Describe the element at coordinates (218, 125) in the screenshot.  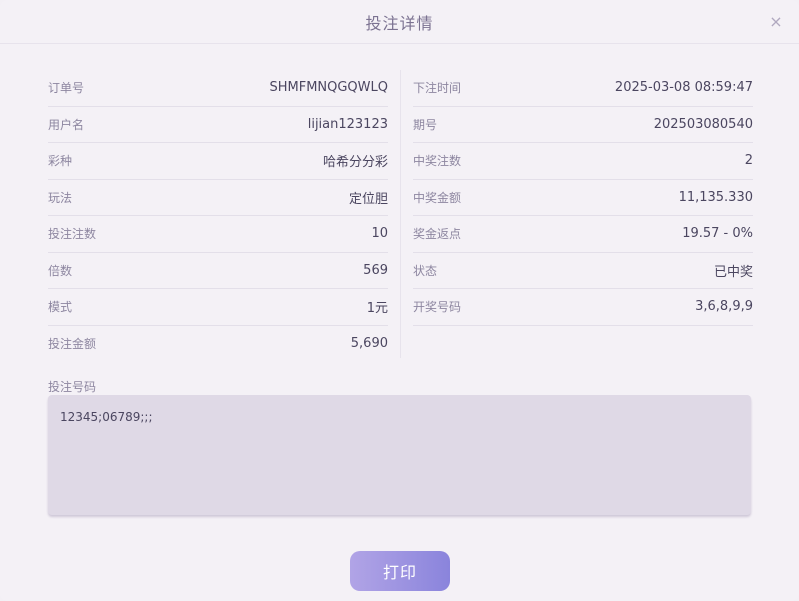
I see `field-username: 用户名 lijian123123` at that location.